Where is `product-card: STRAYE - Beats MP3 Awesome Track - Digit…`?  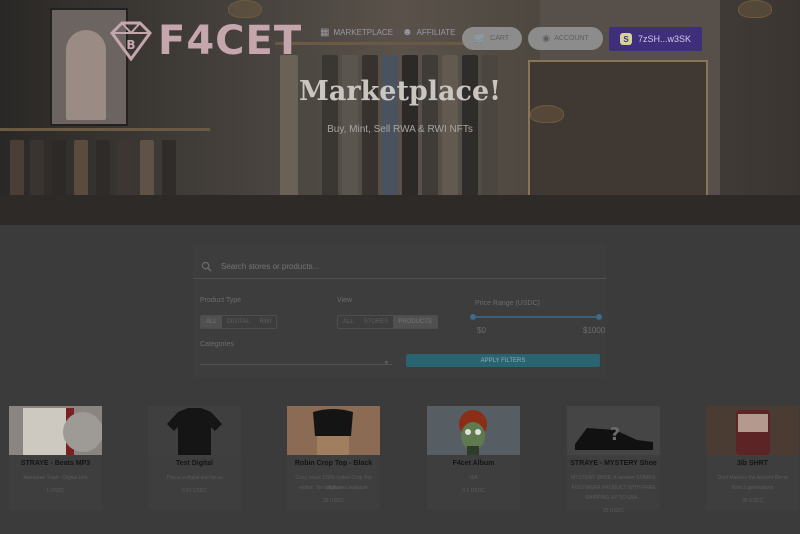
product-card: STRAYE - Beats MP3 Awesome Track - Digit… is located at coordinates (55, 458).